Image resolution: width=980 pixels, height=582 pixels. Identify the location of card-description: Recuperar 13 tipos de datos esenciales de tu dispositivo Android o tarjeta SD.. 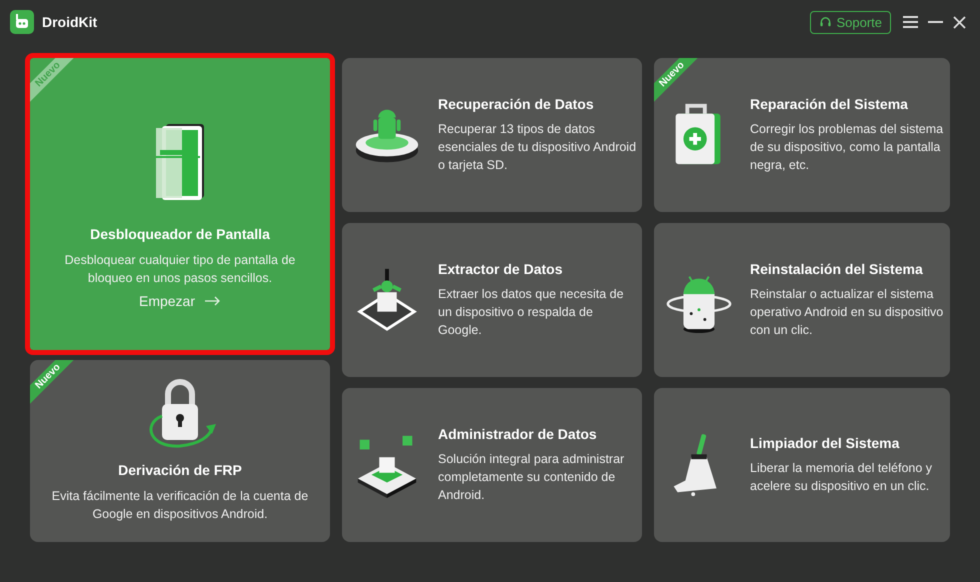
(538, 147).